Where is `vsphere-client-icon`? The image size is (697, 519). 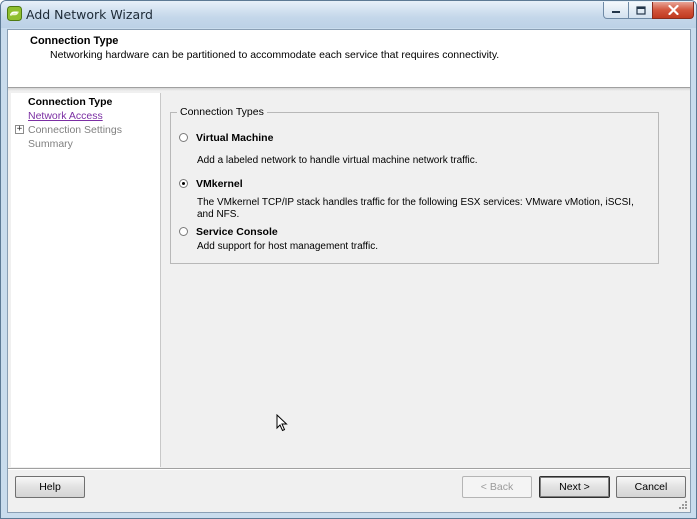
vsphere-client-icon is located at coordinates (14, 13).